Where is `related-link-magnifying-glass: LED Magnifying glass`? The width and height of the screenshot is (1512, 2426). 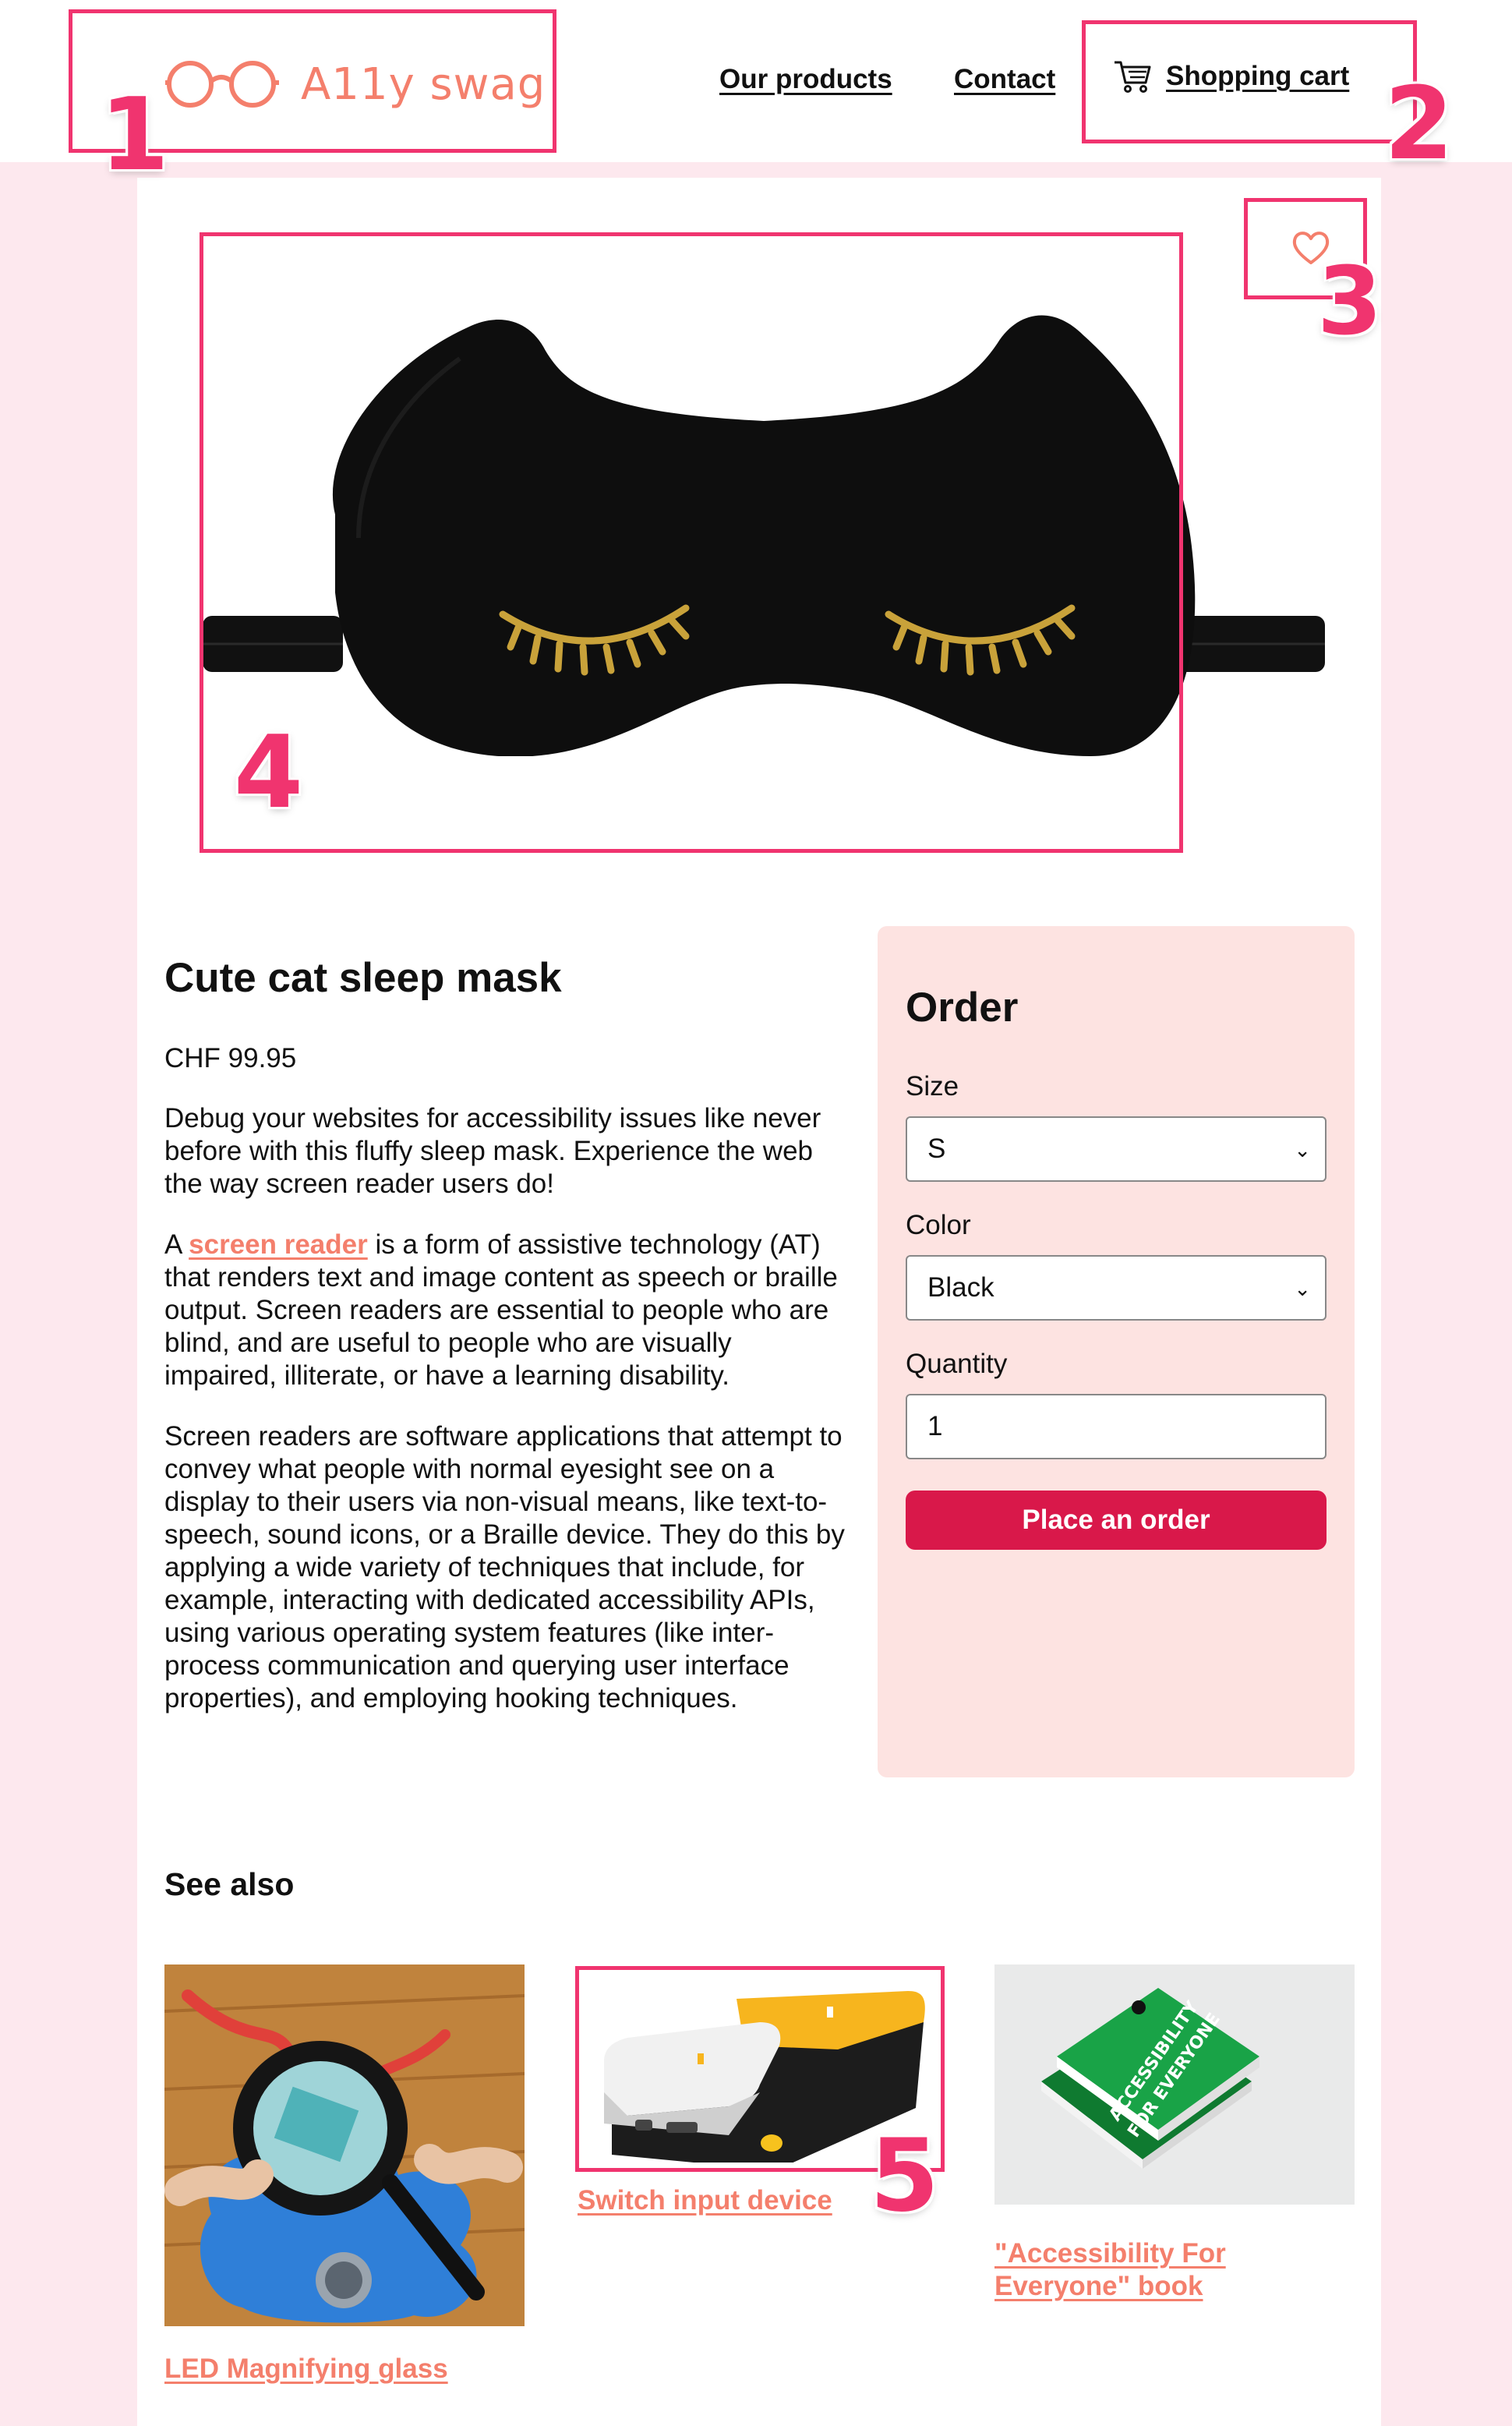
related-link-magnifying-glass: LED Magnifying glass is located at coordinates (306, 2369).